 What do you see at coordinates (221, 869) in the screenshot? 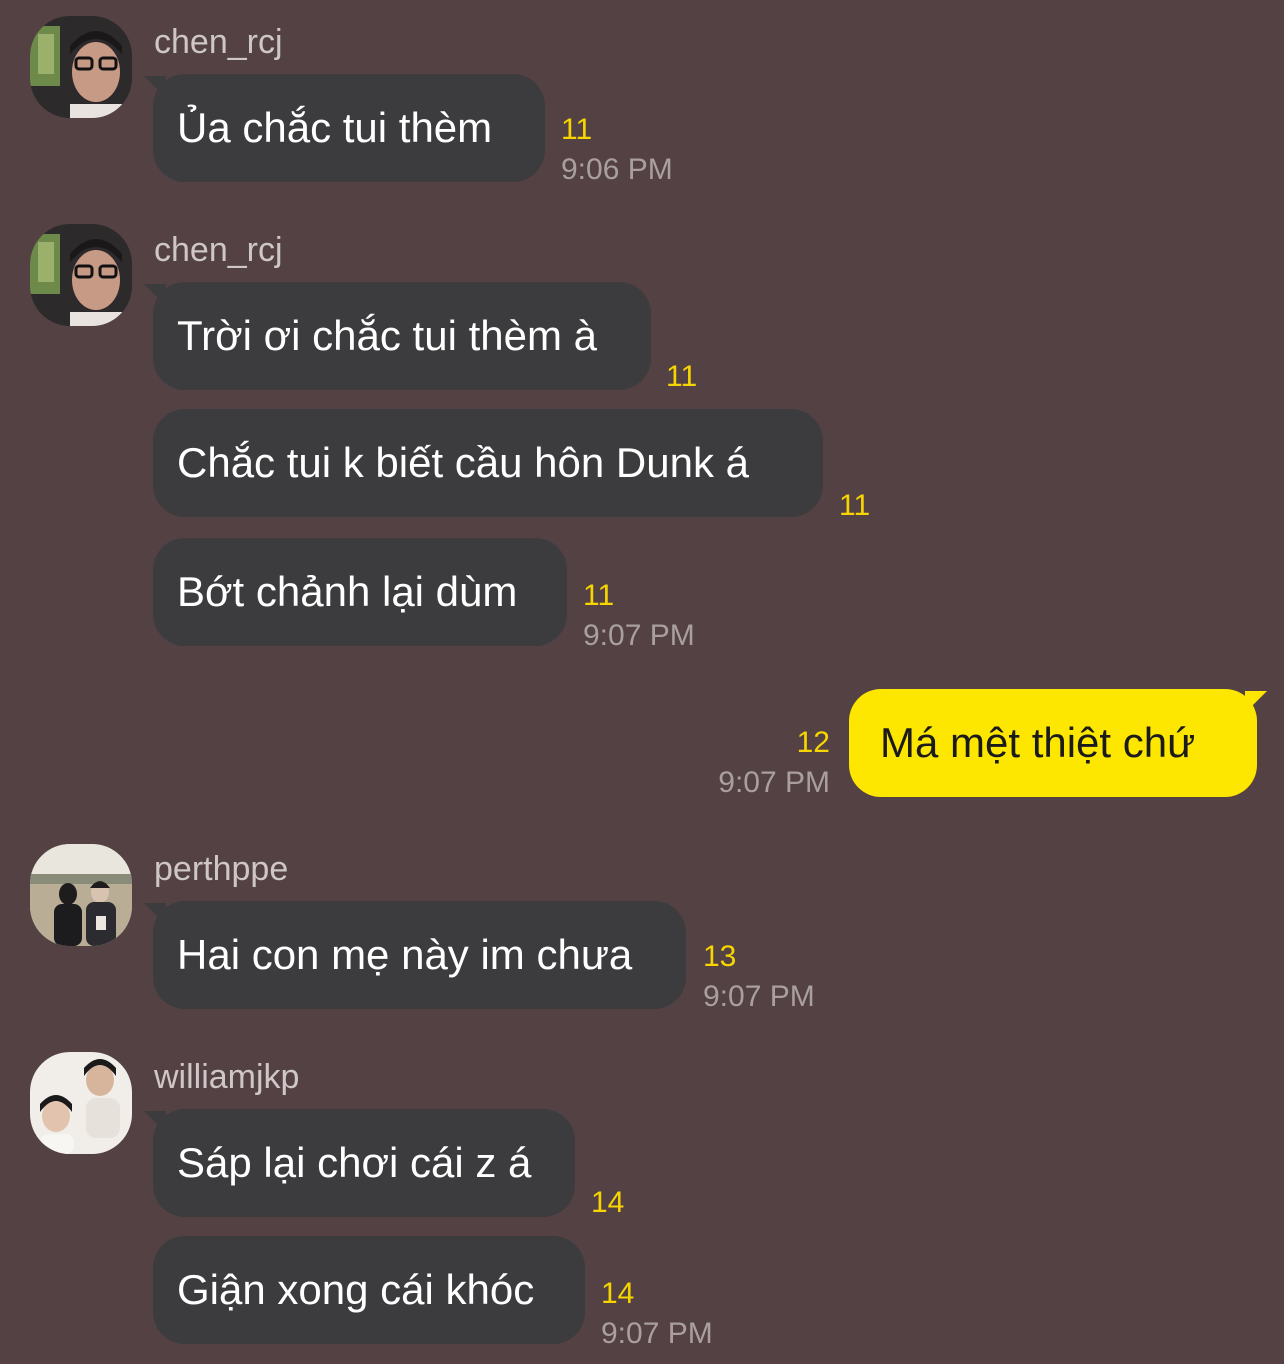
I see `sender-name: perthppe` at bounding box center [221, 869].